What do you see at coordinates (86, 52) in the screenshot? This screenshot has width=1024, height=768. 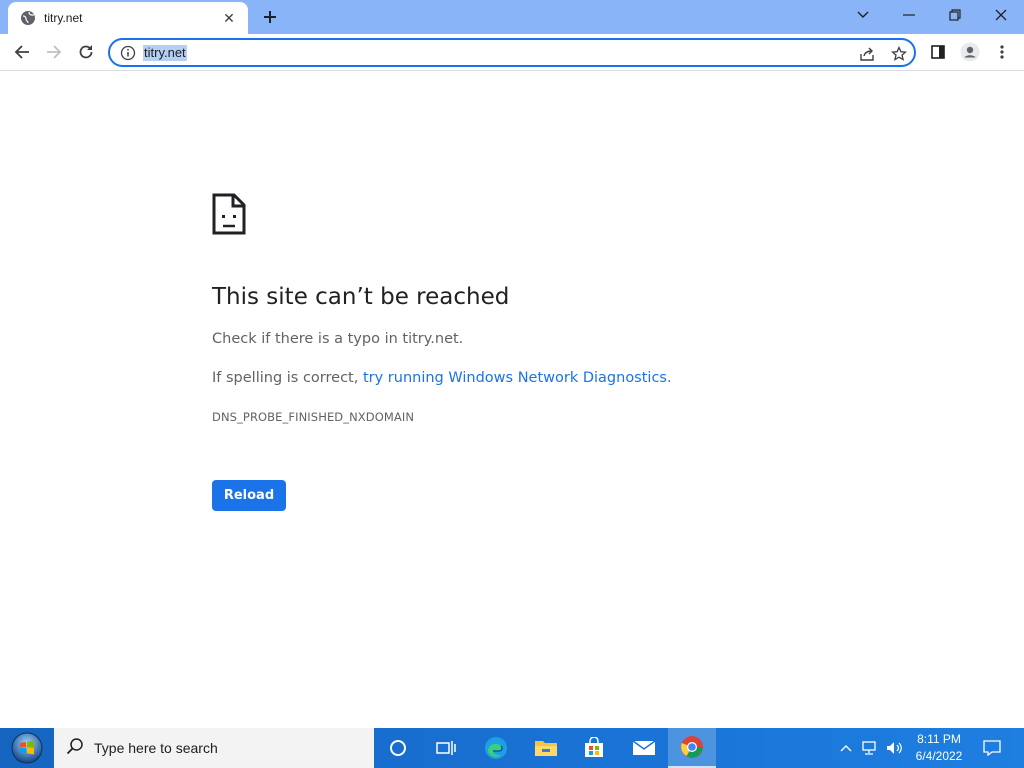 I see `reload-icon` at bounding box center [86, 52].